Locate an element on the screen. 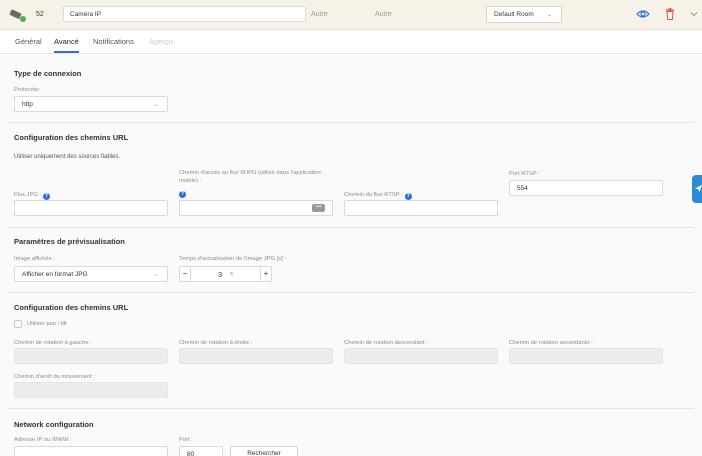 This screenshot has height=456, width=702. address-label: Adresse IP ou WWW : is located at coordinates (43, 440).